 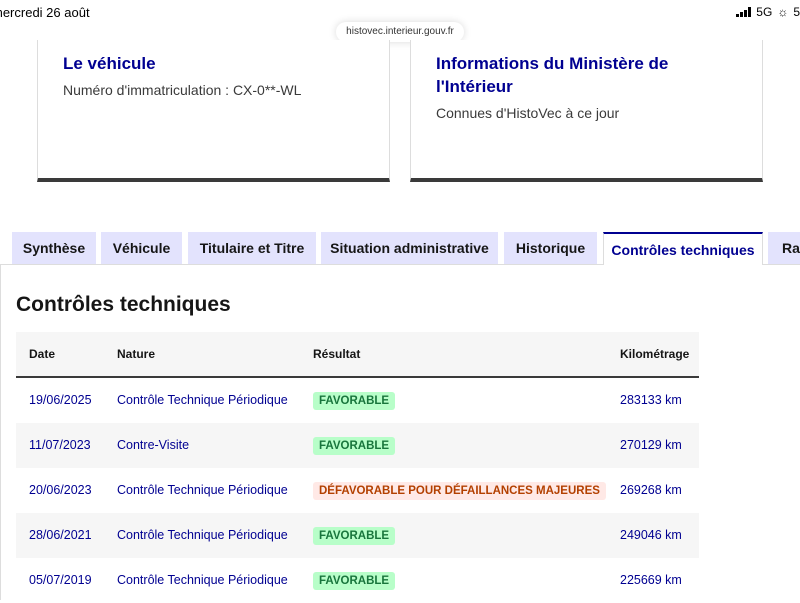 What do you see at coordinates (651, 400) in the screenshot?
I see `row-km: 283133 km` at bounding box center [651, 400].